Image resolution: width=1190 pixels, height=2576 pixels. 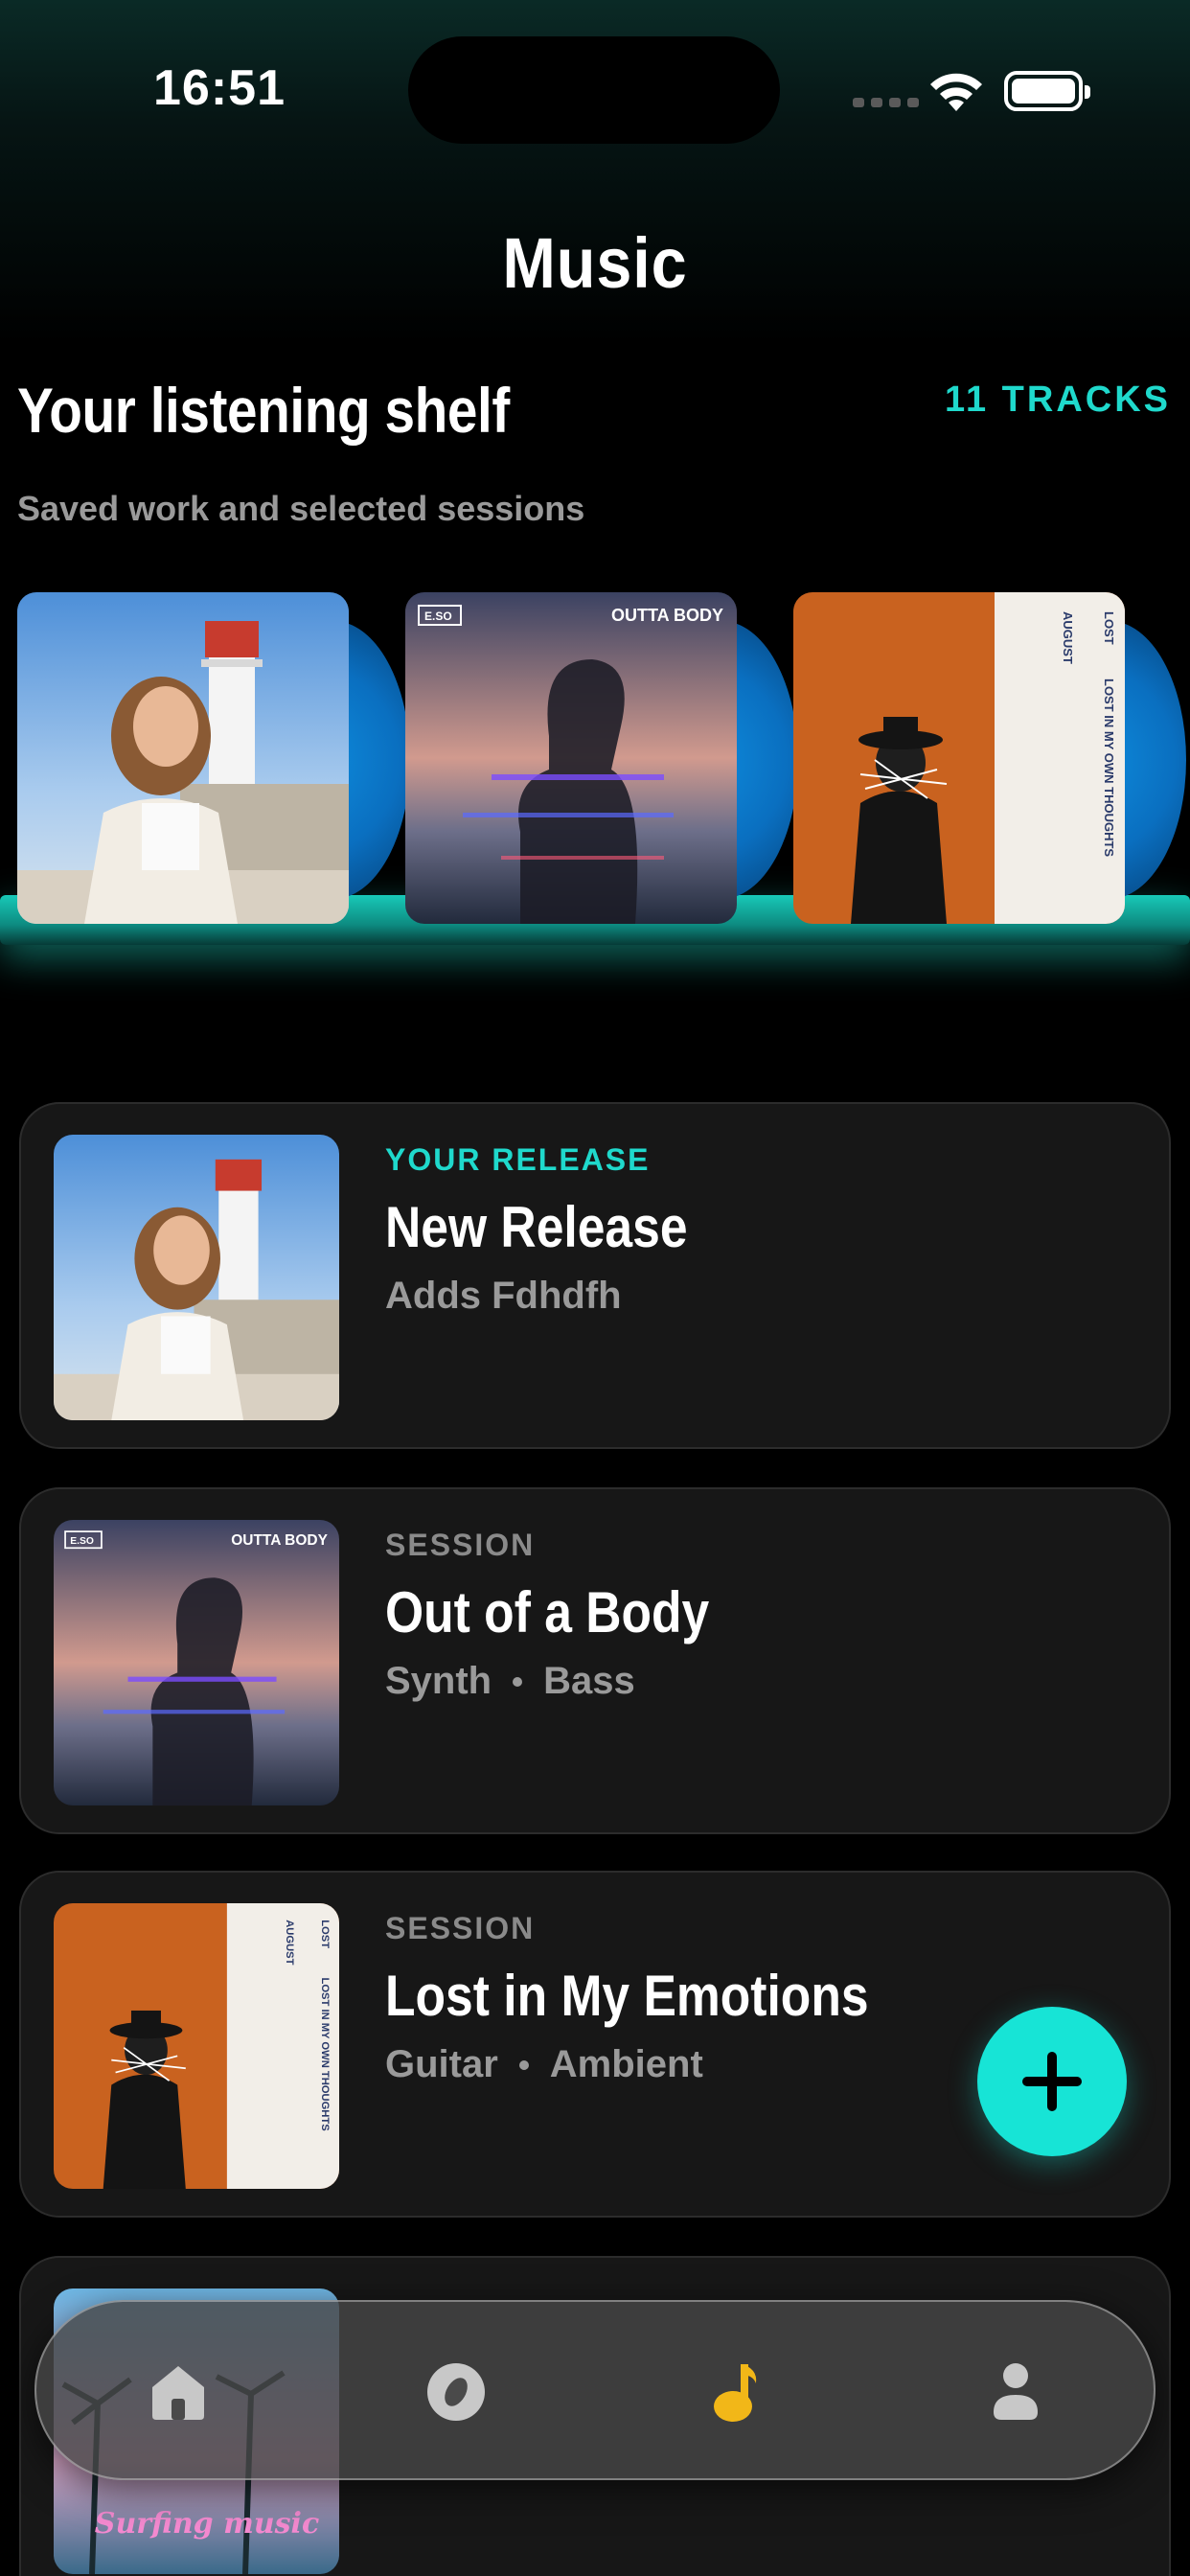 I want to click on disc-icon, so click(x=456, y=2392).